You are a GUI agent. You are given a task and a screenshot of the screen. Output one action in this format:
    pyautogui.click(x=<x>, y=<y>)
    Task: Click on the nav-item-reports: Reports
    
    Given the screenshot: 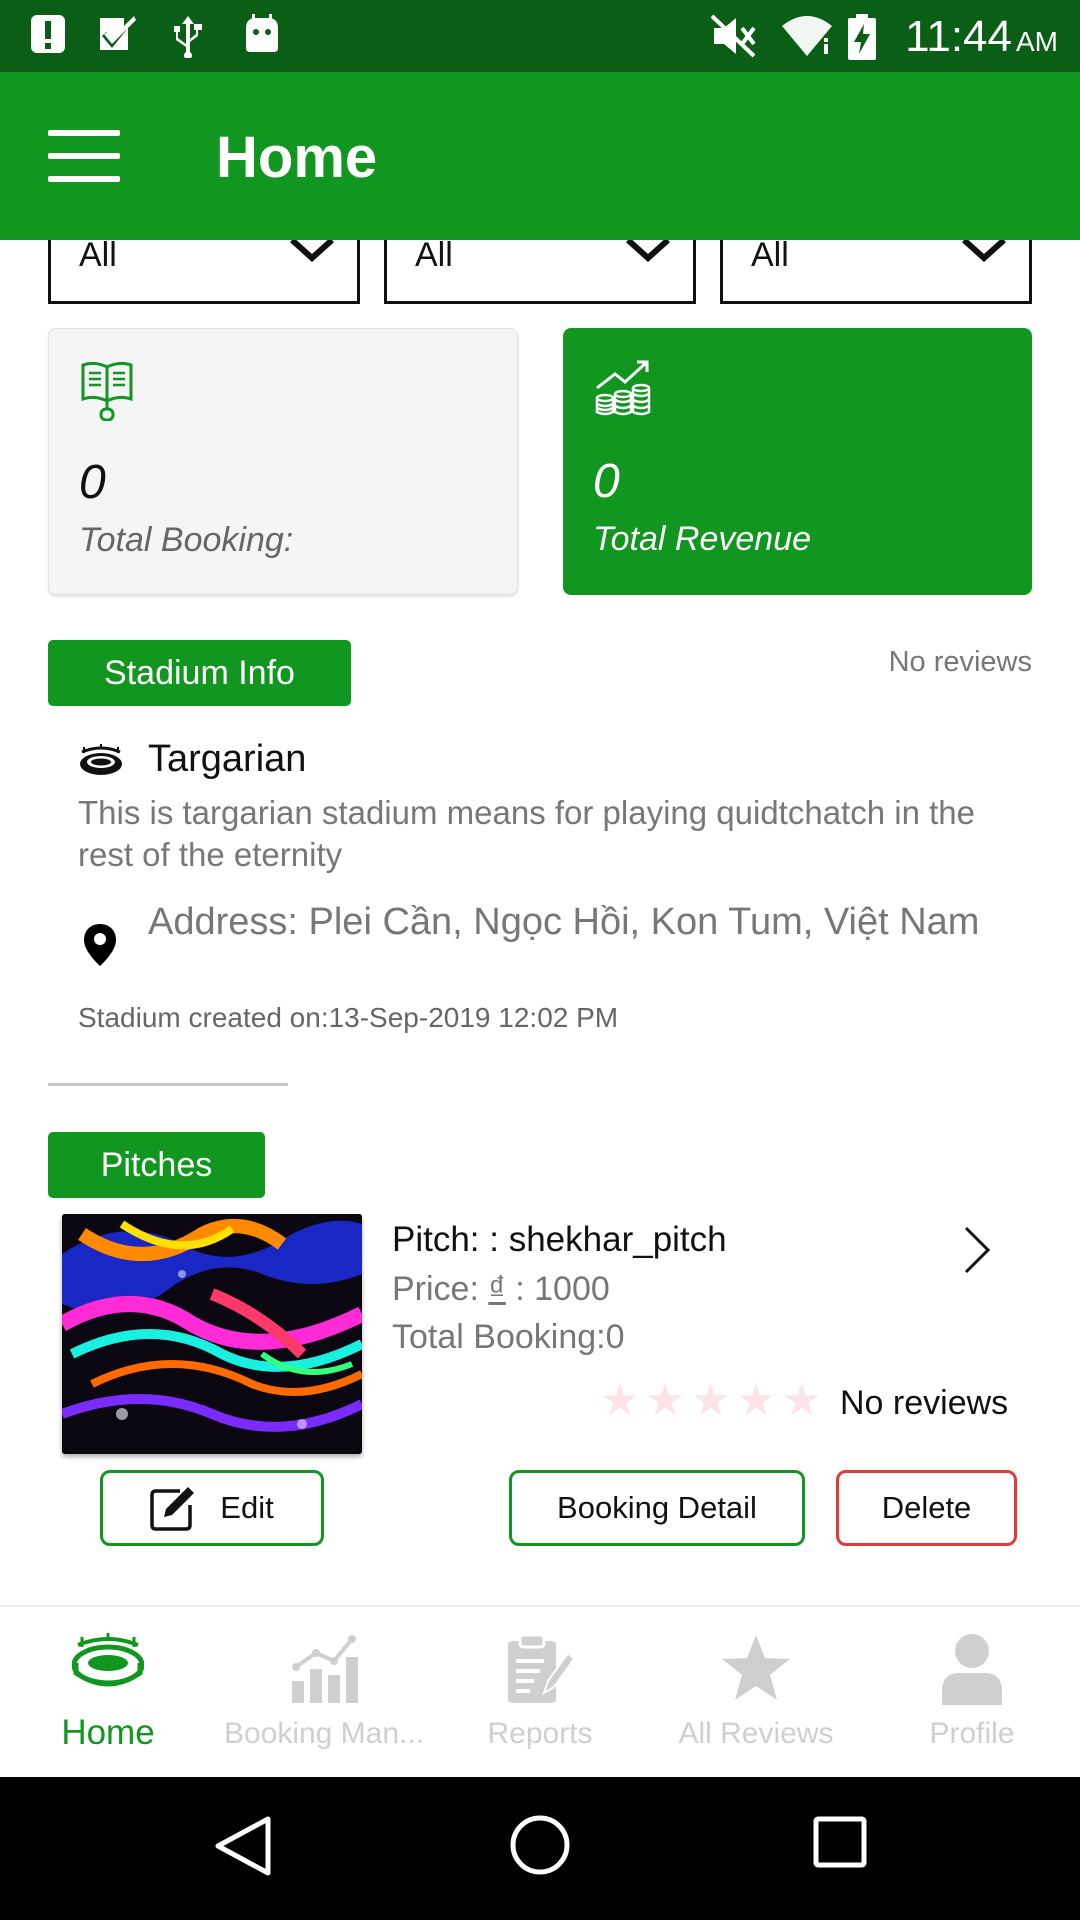 What is the action you would take?
    pyautogui.click(x=540, y=1693)
    